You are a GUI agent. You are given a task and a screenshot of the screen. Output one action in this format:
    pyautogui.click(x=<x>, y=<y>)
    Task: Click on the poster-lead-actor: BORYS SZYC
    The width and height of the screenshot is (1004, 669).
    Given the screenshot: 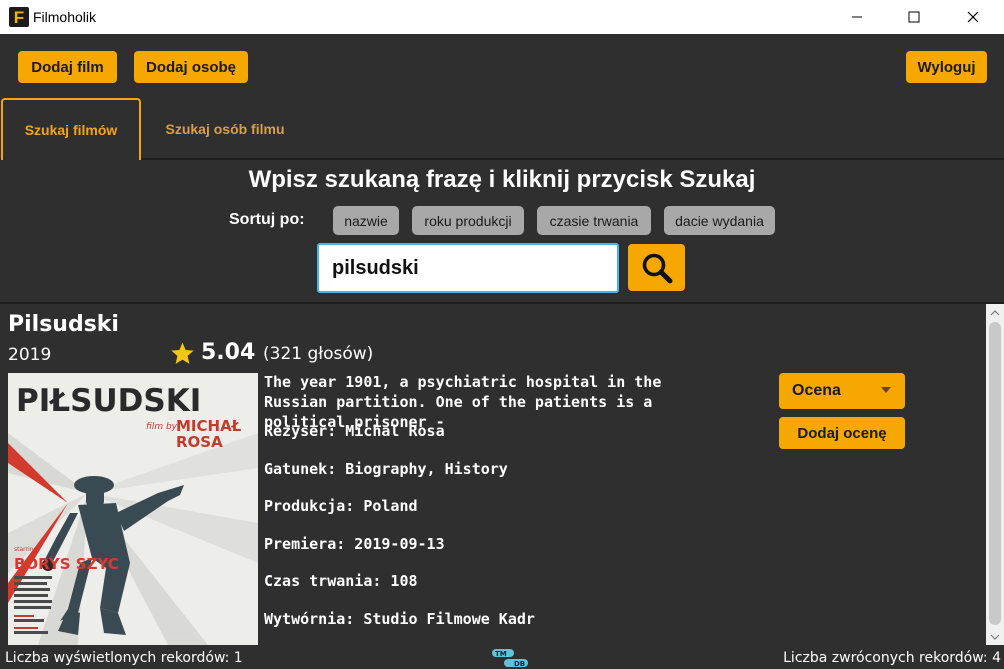 What is the action you would take?
    pyautogui.click(x=66, y=564)
    